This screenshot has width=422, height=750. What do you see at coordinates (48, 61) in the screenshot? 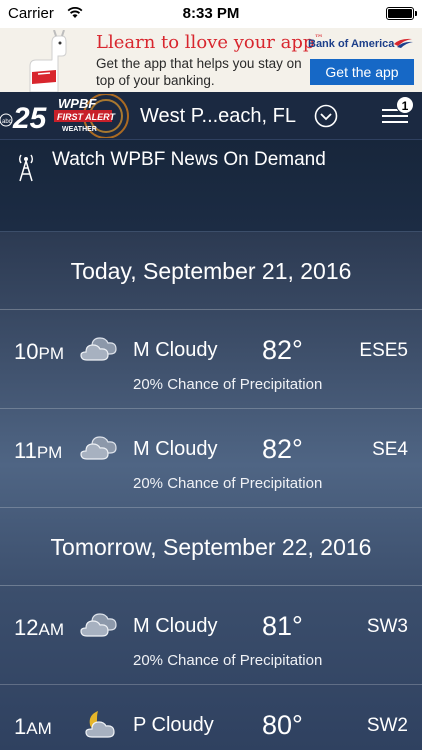
I see `llama-illustration-icon` at bounding box center [48, 61].